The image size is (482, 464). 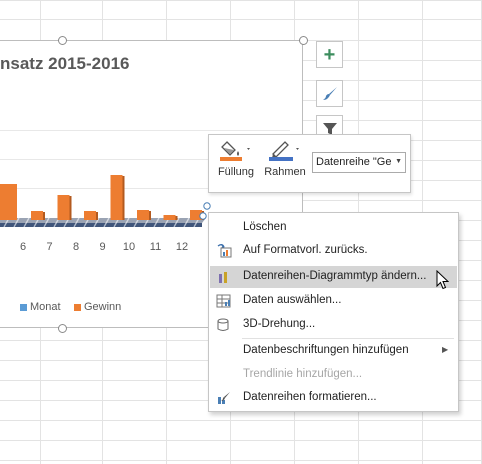 I want to click on chart-resize-handle-top-right, so click(x=303, y=40).